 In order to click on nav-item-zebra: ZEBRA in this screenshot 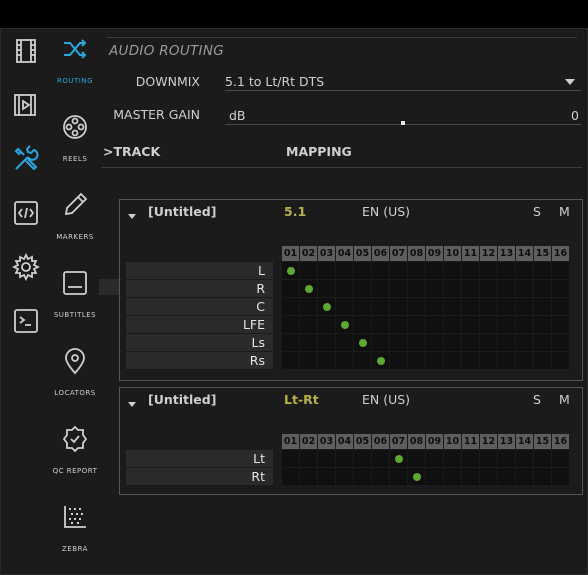, I will do `click(75, 532)`.